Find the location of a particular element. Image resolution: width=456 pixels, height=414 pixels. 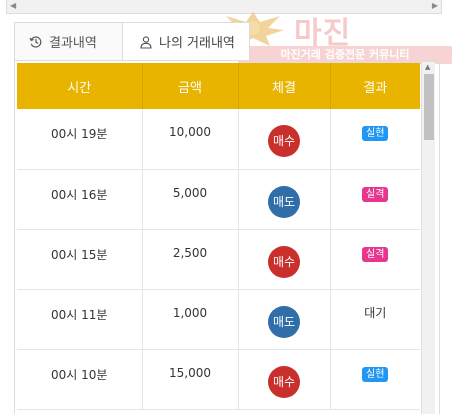

watermark-logo: 마진 마진거래 검증전문 커뮤니티 is located at coordinates (337, 35).